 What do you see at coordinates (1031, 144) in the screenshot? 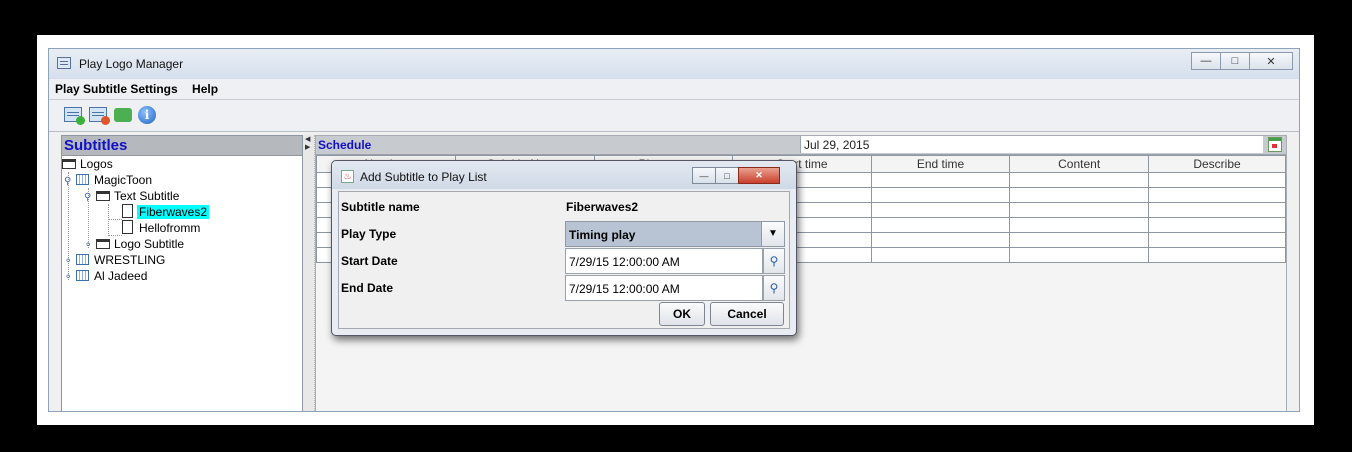
I see `date-field` at bounding box center [1031, 144].